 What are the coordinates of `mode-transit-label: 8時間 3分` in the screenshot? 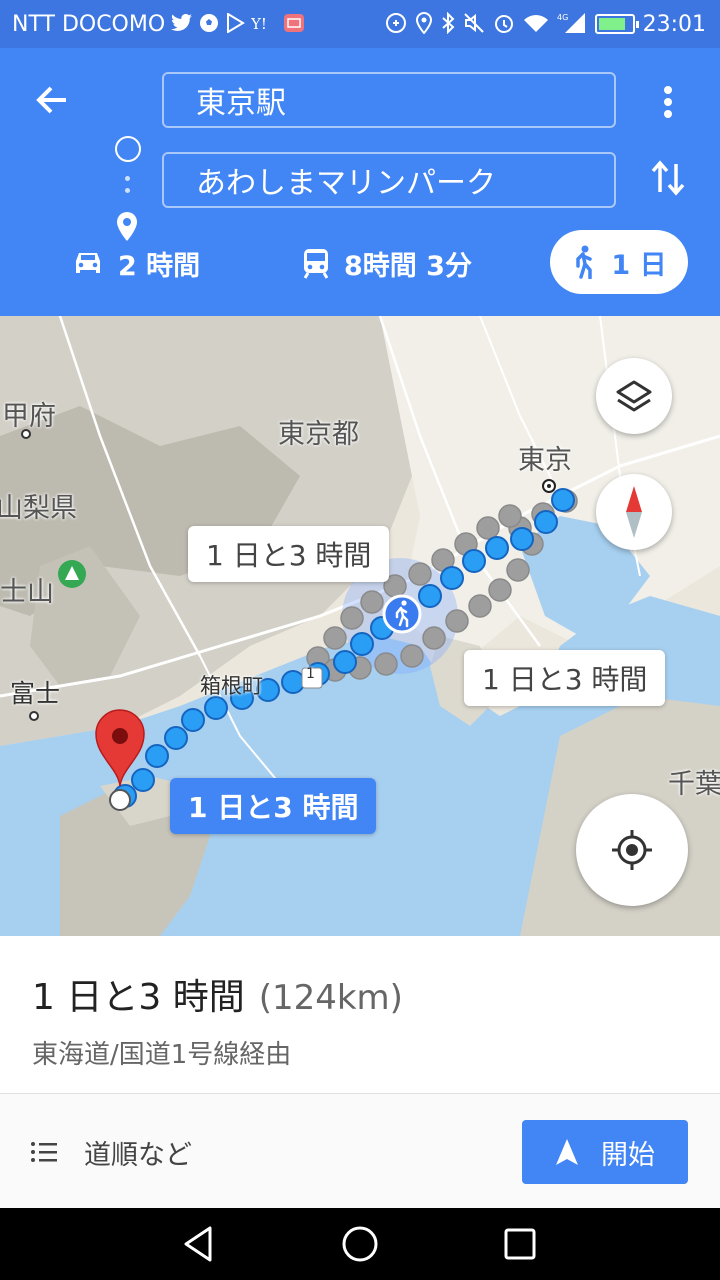 It's located at (408, 266).